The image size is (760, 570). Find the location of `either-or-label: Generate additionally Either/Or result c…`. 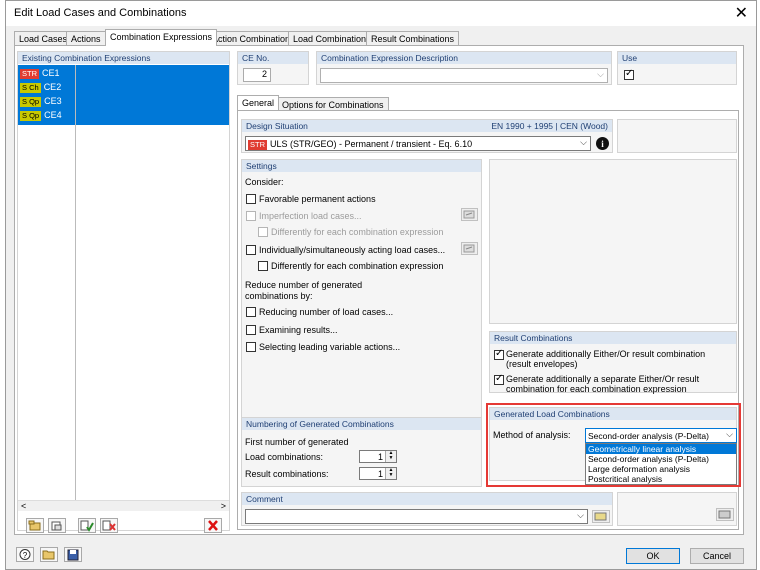

either-or-label: Generate additionally Either/Or result c… is located at coordinates (606, 359).